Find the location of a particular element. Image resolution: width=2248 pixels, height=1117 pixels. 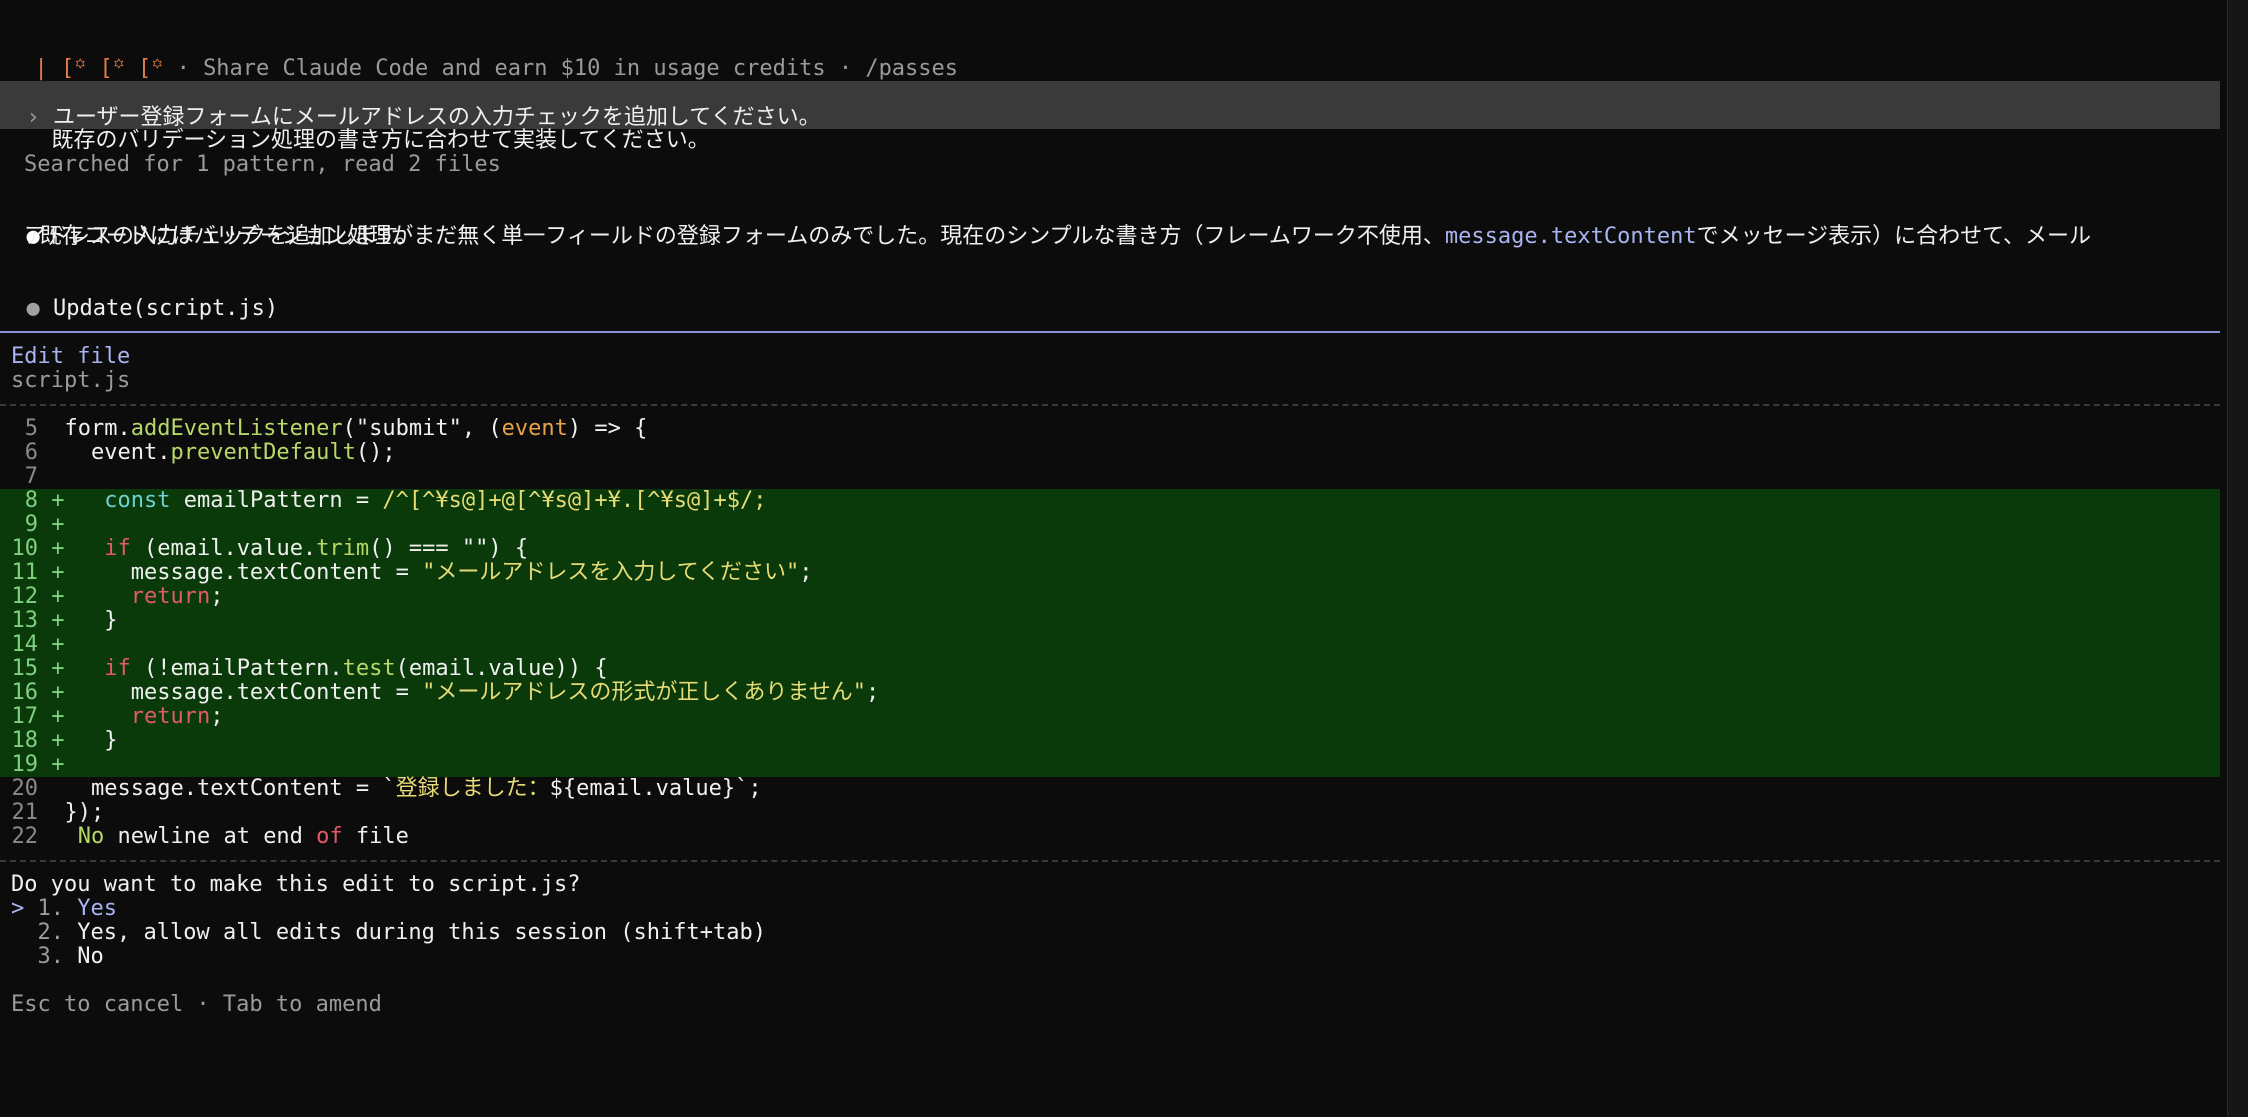

code-line-added: 13 + } is located at coordinates (64, 620).